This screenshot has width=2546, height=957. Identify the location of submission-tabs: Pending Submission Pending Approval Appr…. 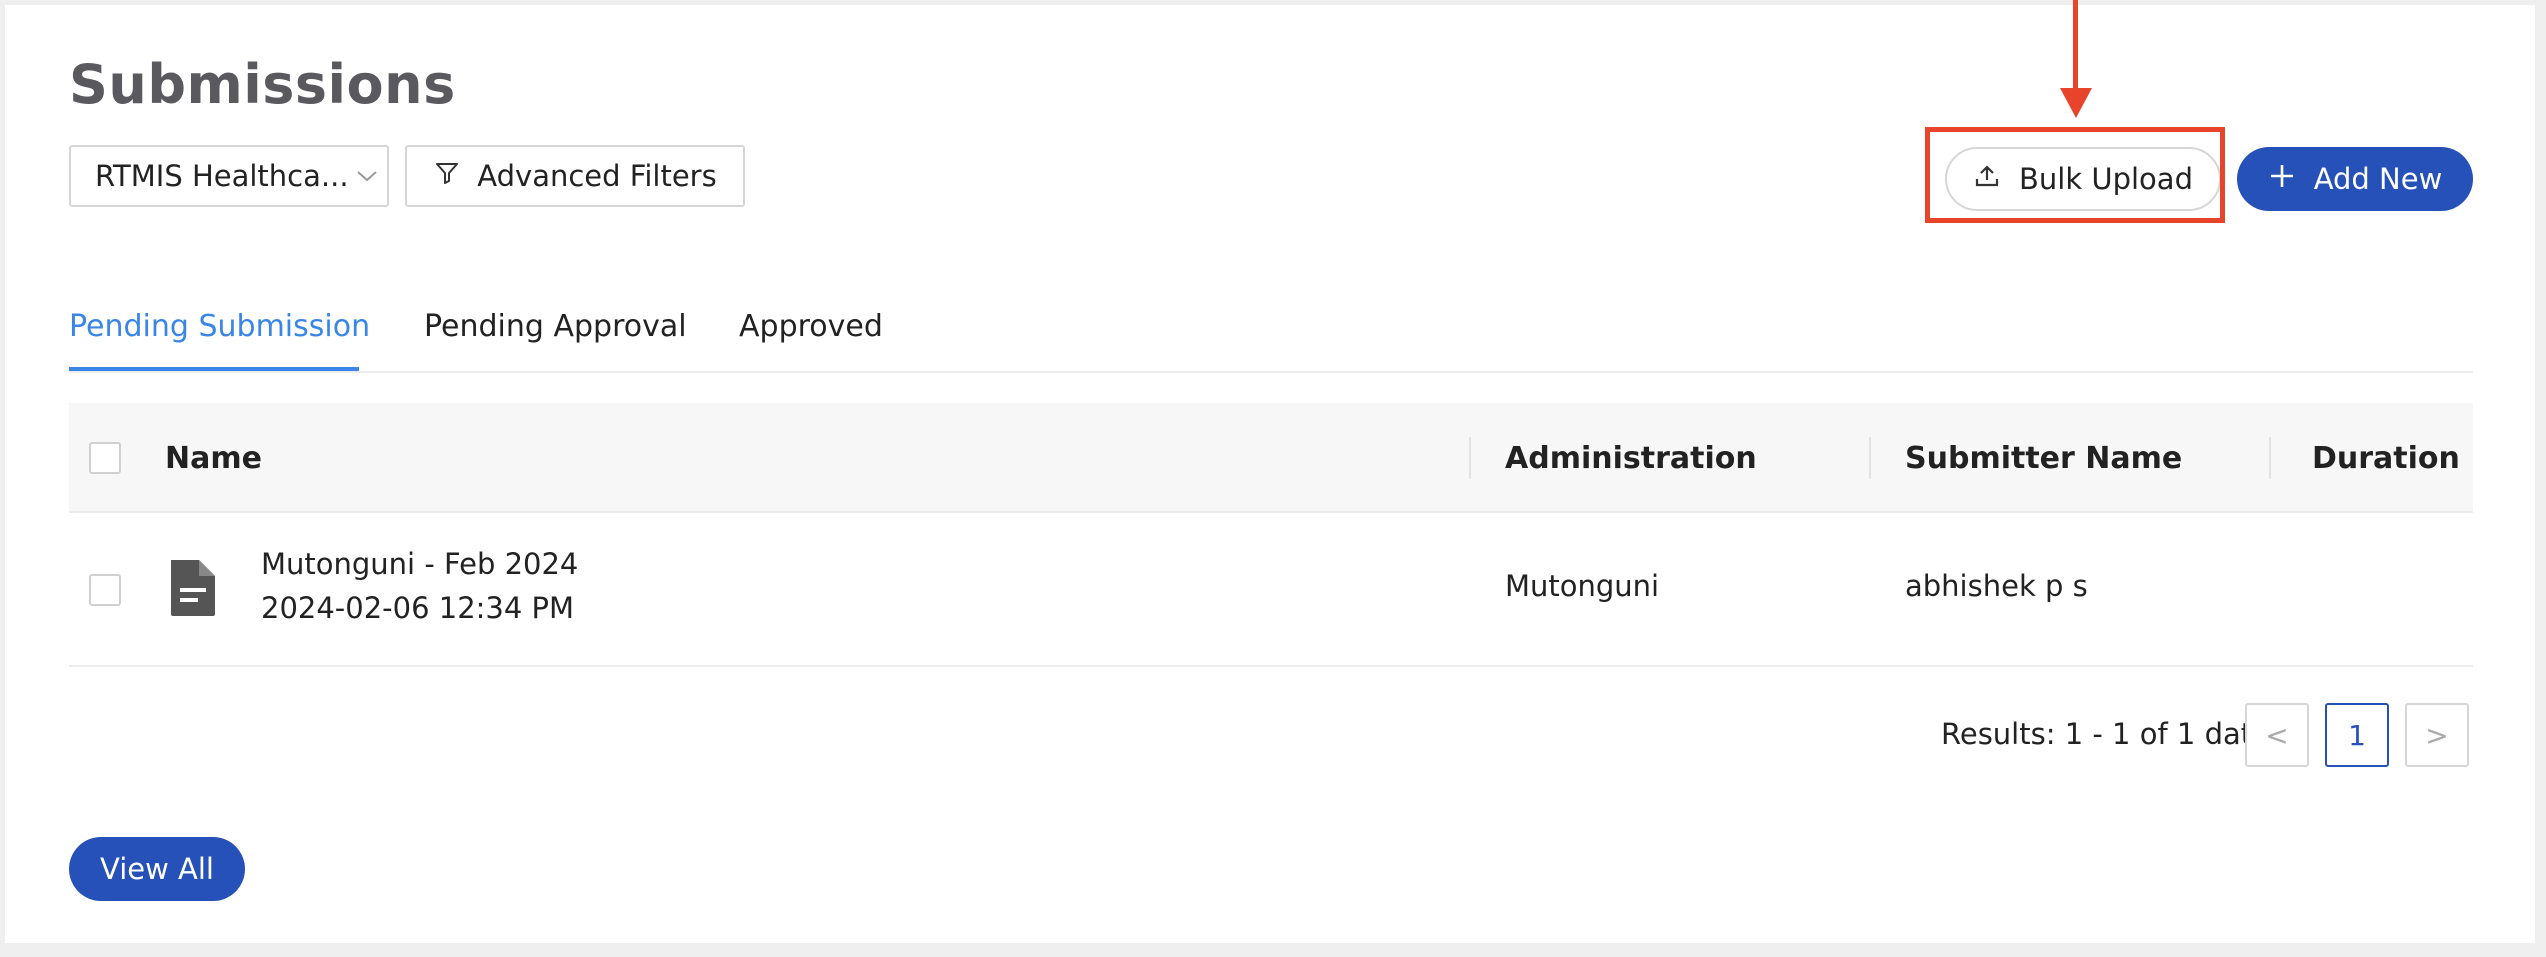
(1271, 337).